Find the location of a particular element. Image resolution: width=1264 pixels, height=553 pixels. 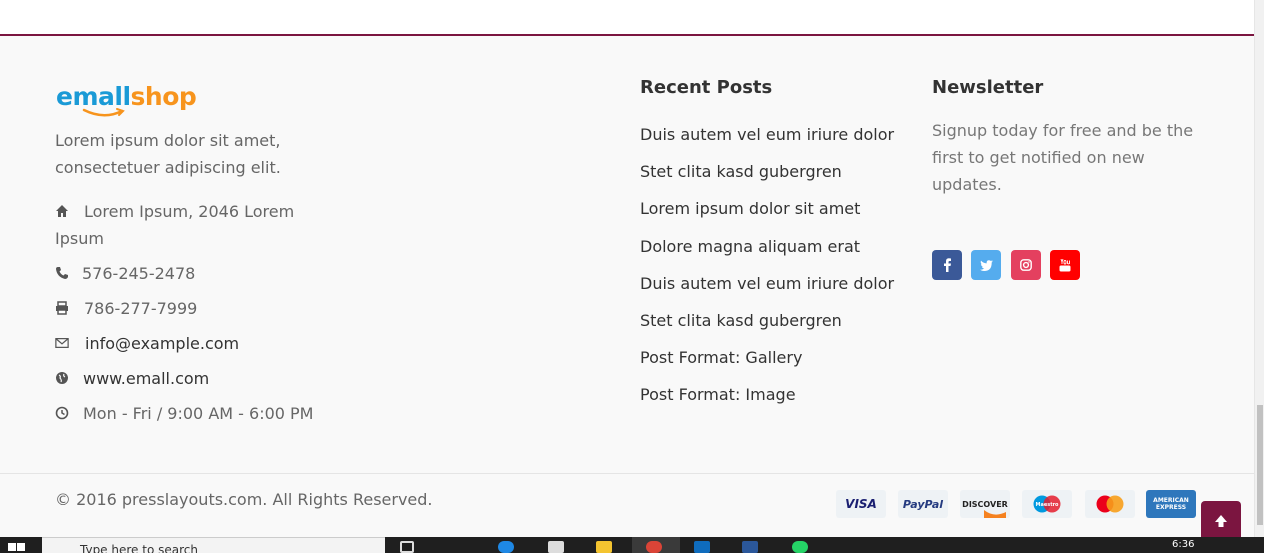

home-icon is located at coordinates (62, 211).